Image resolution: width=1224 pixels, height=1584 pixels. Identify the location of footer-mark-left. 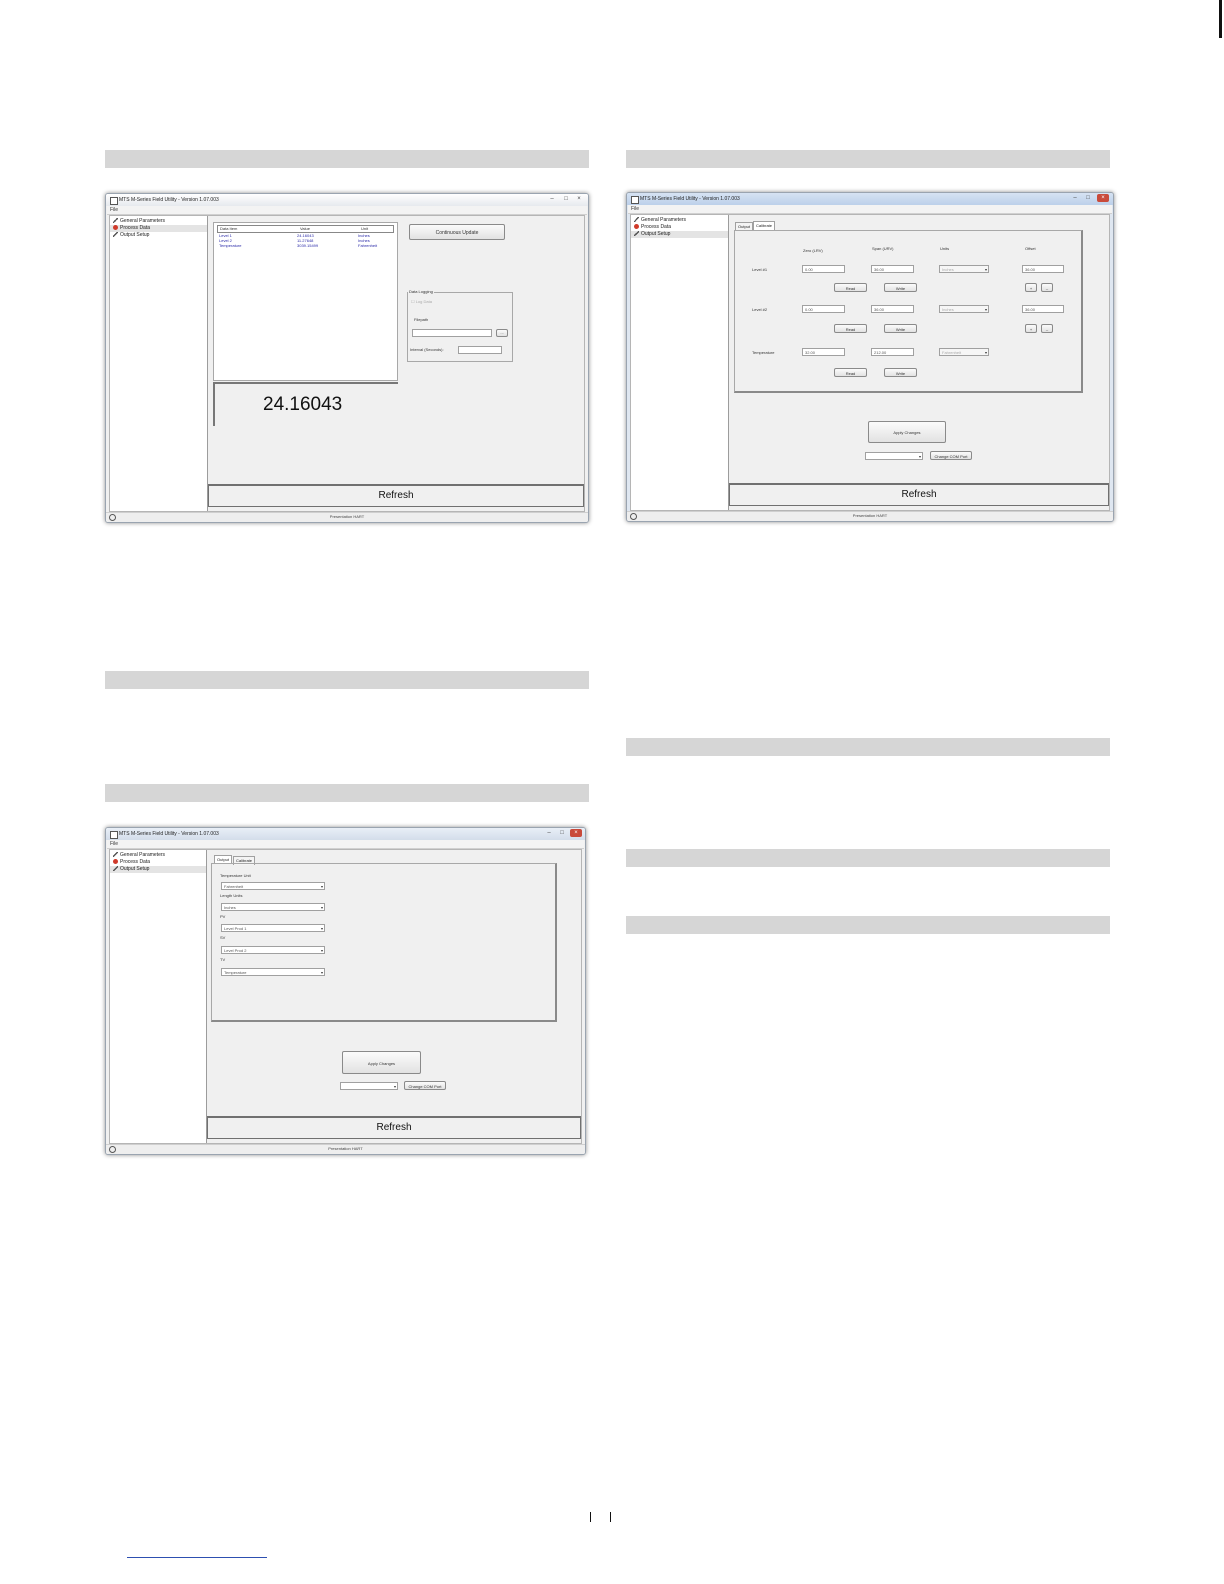
(590, 1517).